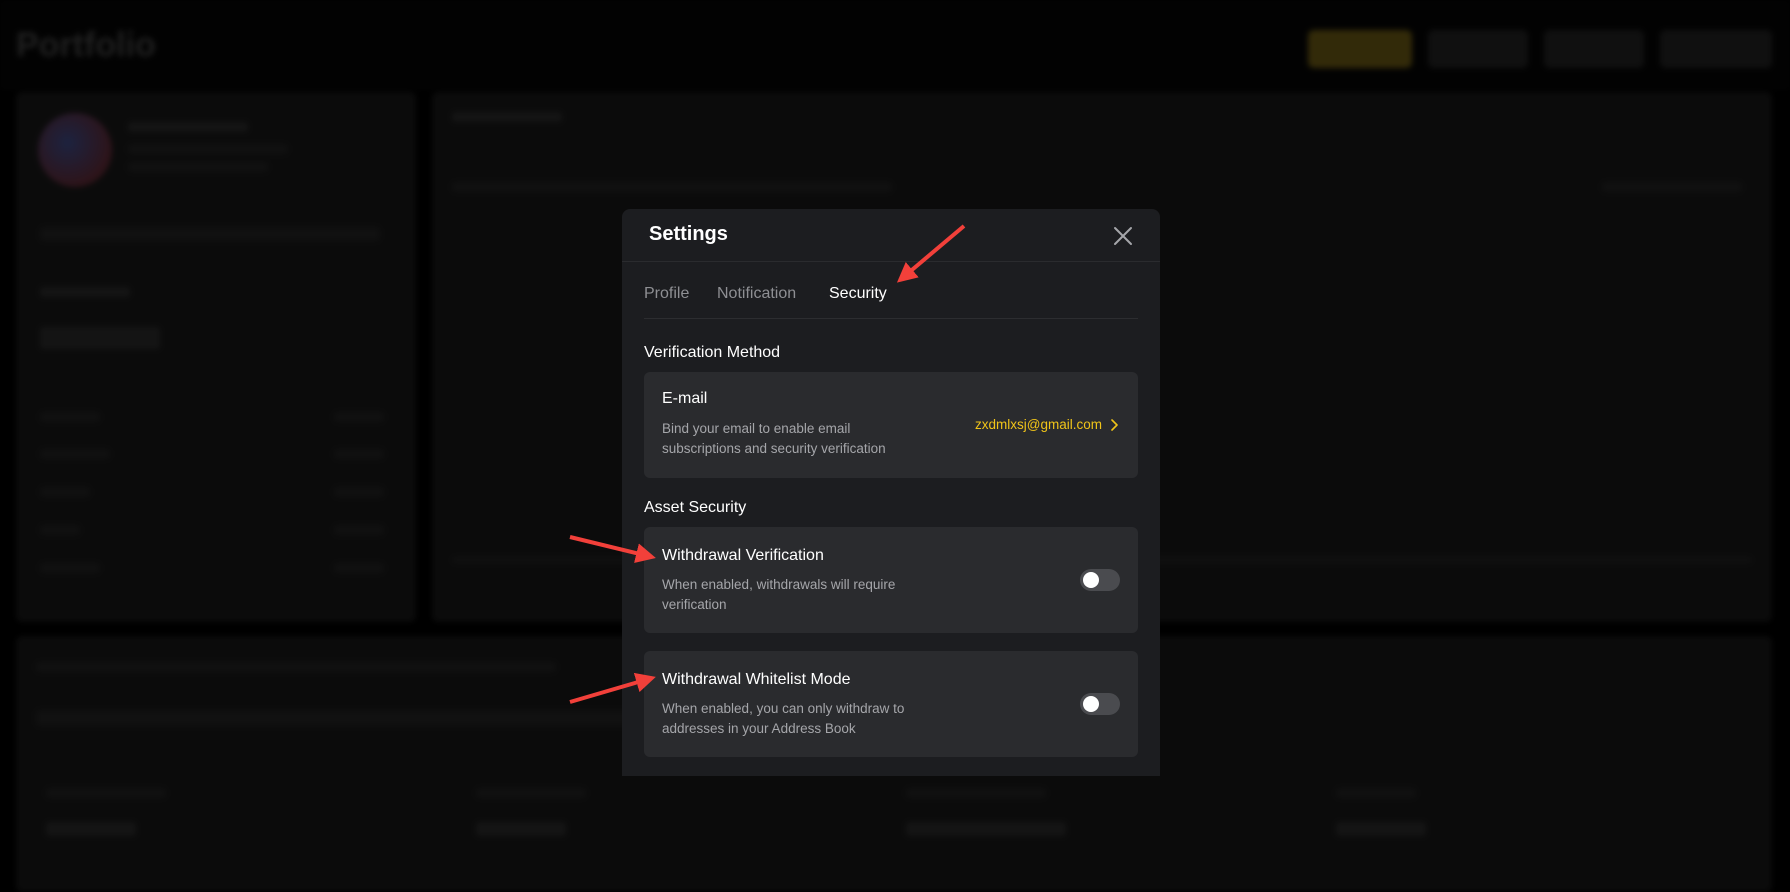  What do you see at coordinates (1123, 236) in the screenshot?
I see `close-icon` at bounding box center [1123, 236].